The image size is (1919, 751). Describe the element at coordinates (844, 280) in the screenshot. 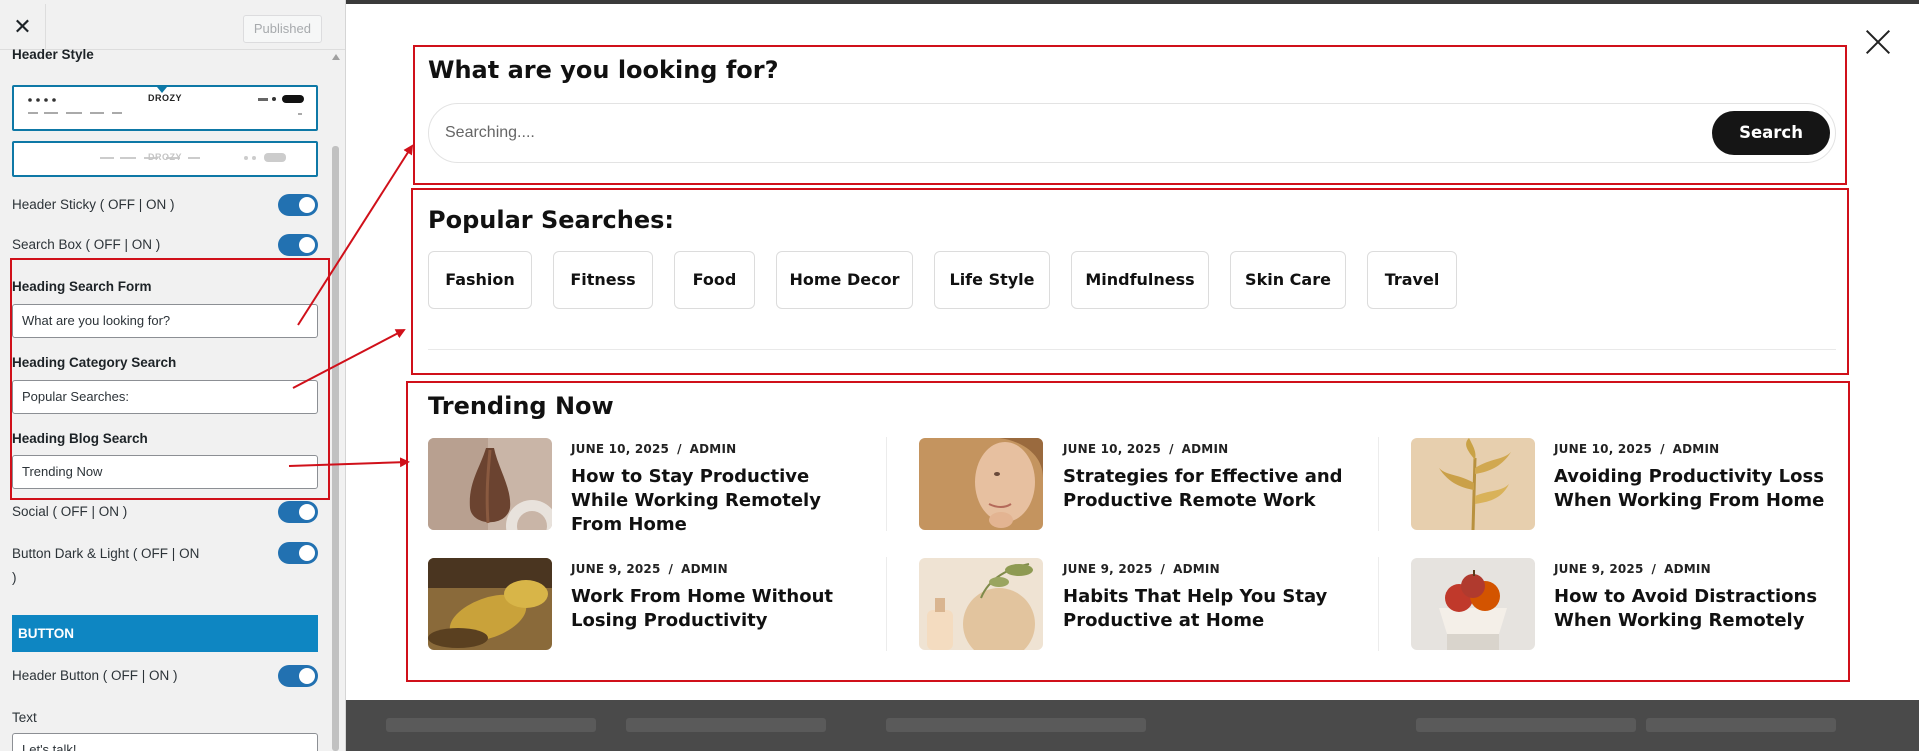

I see `category-chip: Home Decor` at that location.